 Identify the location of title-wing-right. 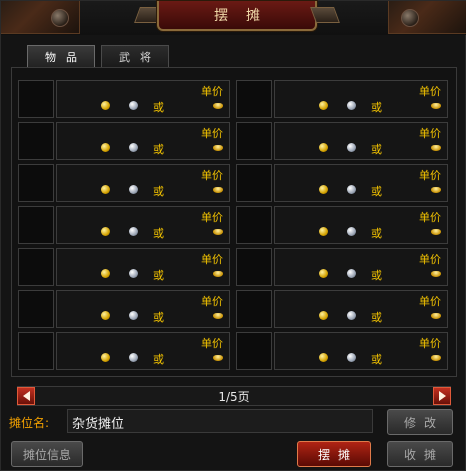
(325, 15).